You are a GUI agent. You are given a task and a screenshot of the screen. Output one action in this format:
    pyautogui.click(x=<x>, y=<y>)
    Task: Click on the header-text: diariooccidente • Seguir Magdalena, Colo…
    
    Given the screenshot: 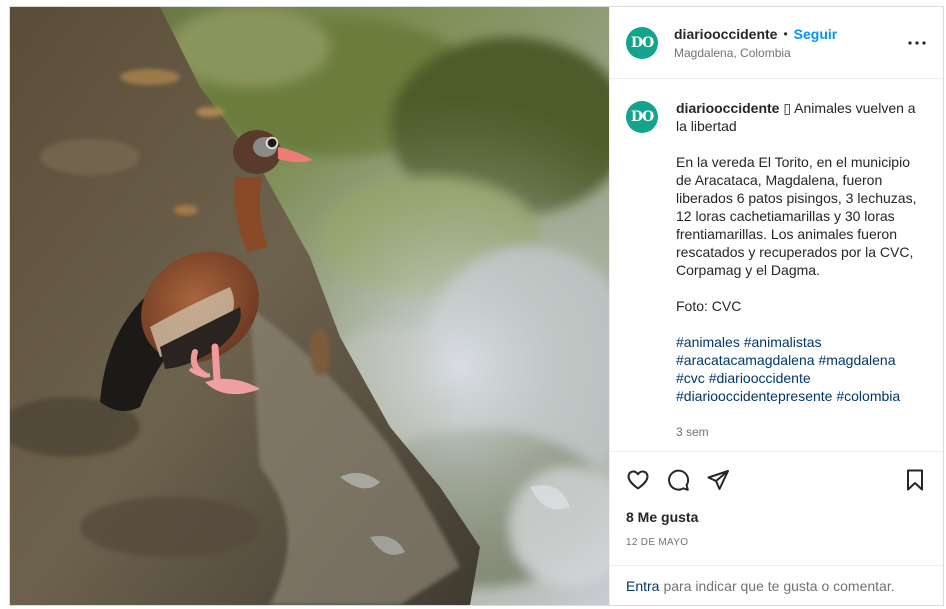 What is the action you would take?
    pyautogui.click(x=755, y=43)
    